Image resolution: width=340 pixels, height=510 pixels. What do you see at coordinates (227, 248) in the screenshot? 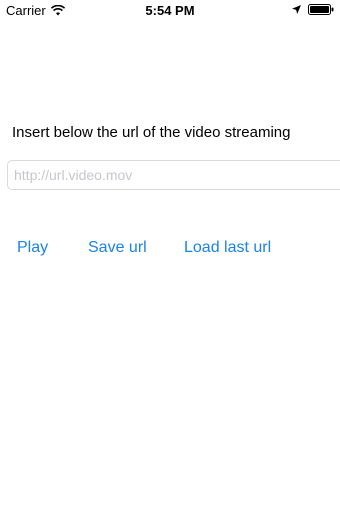
I see `load-last-url-button: Load last url` at bounding box center [227, 248].